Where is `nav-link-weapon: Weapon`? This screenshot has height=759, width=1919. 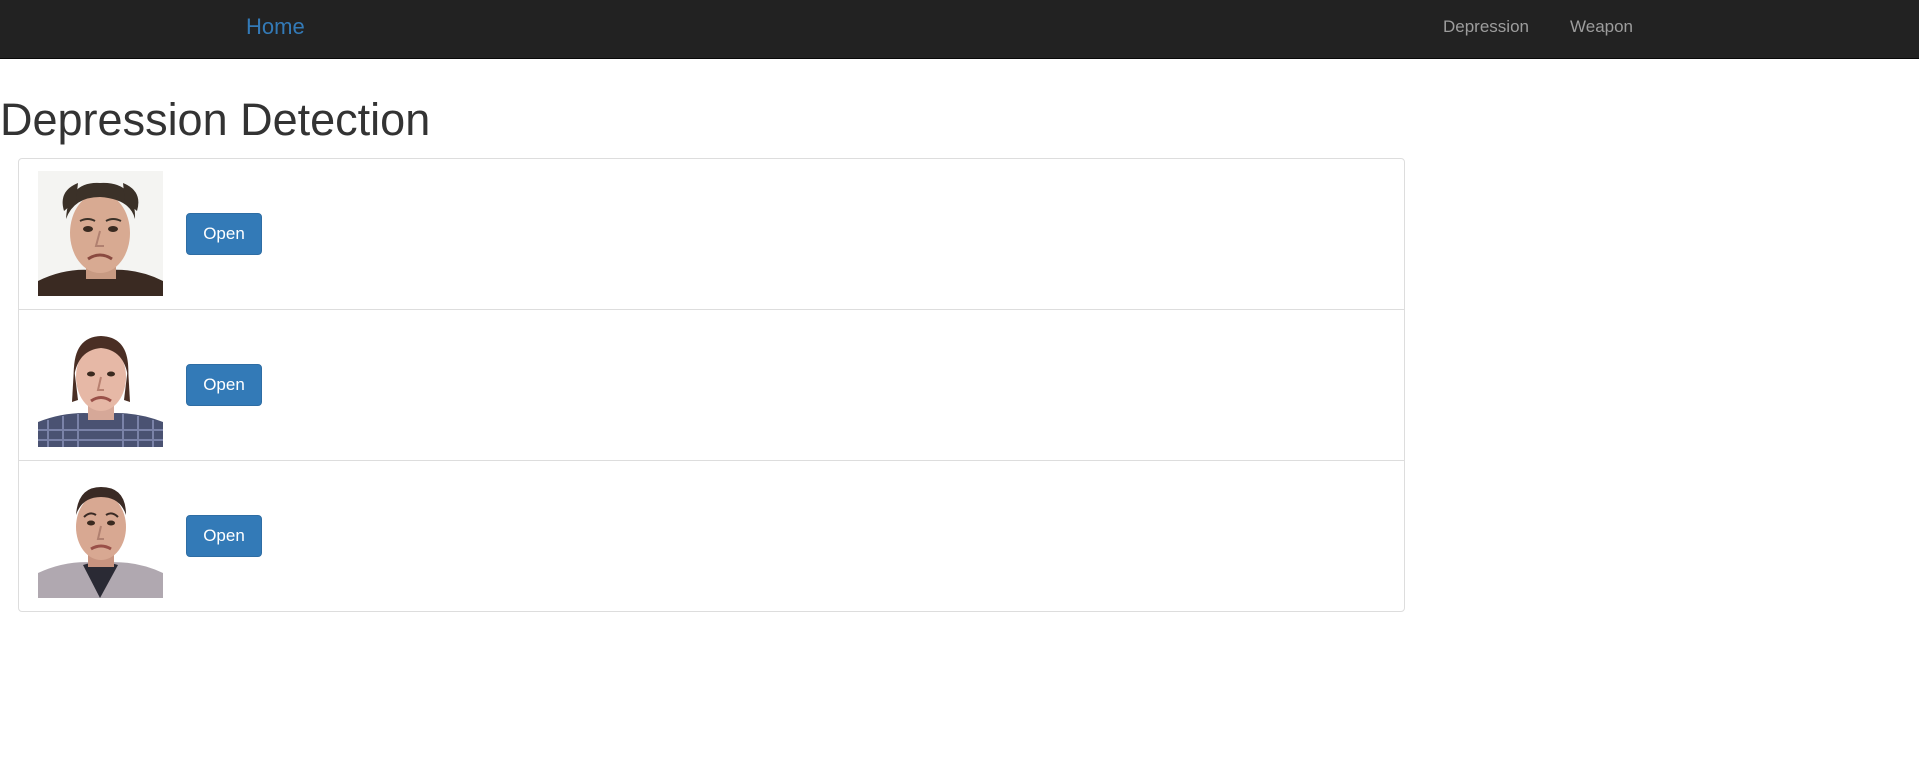
nav-link-weapon: Weapon is located at coordinates (1601, 27).